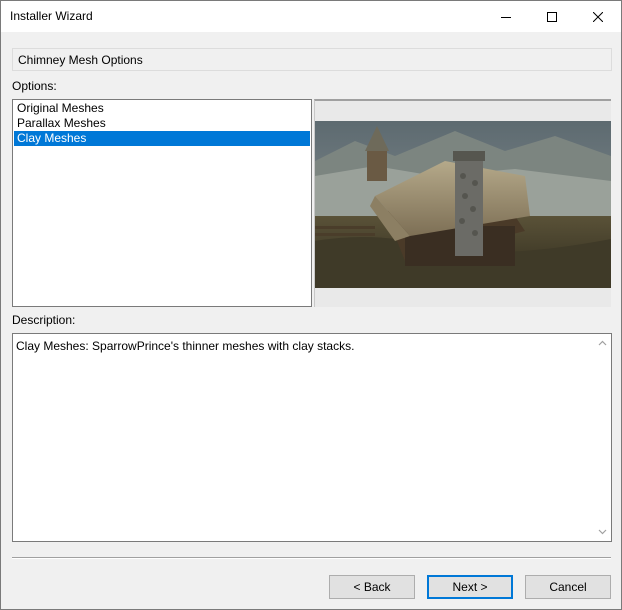 This screenshot has height=610, width=622. I want to click on minimize-icon, so click(506, 17).